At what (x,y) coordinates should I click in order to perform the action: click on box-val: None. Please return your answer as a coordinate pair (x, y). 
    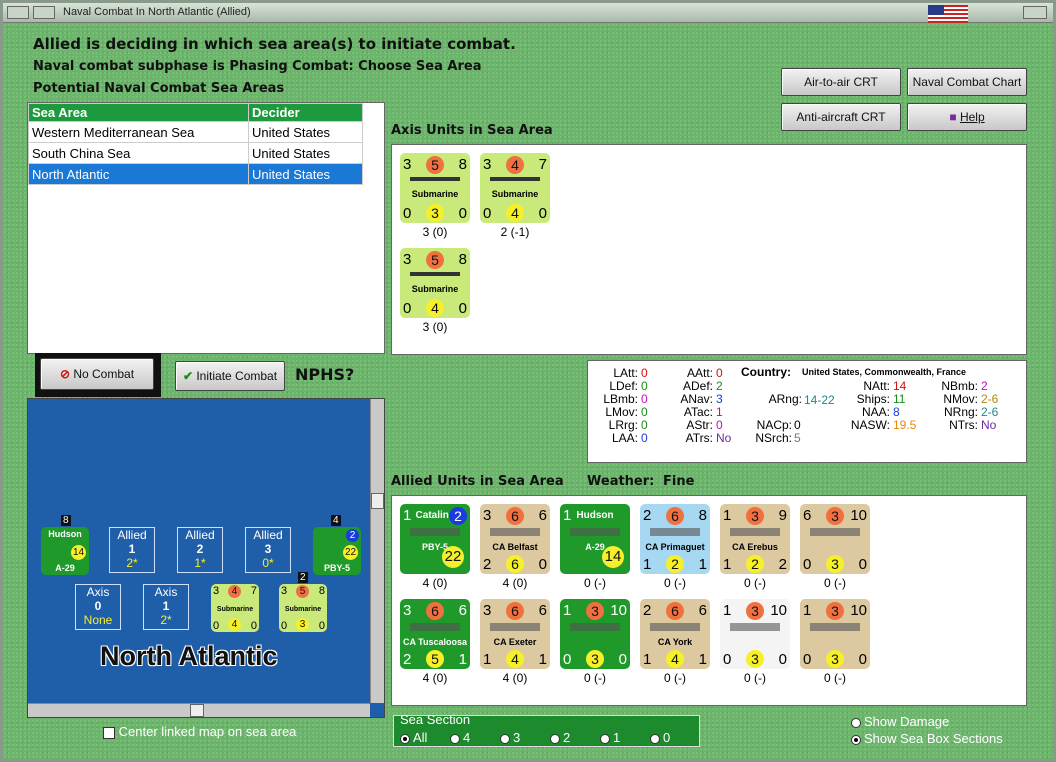
    Looking at the image, I should click on (98, 620).